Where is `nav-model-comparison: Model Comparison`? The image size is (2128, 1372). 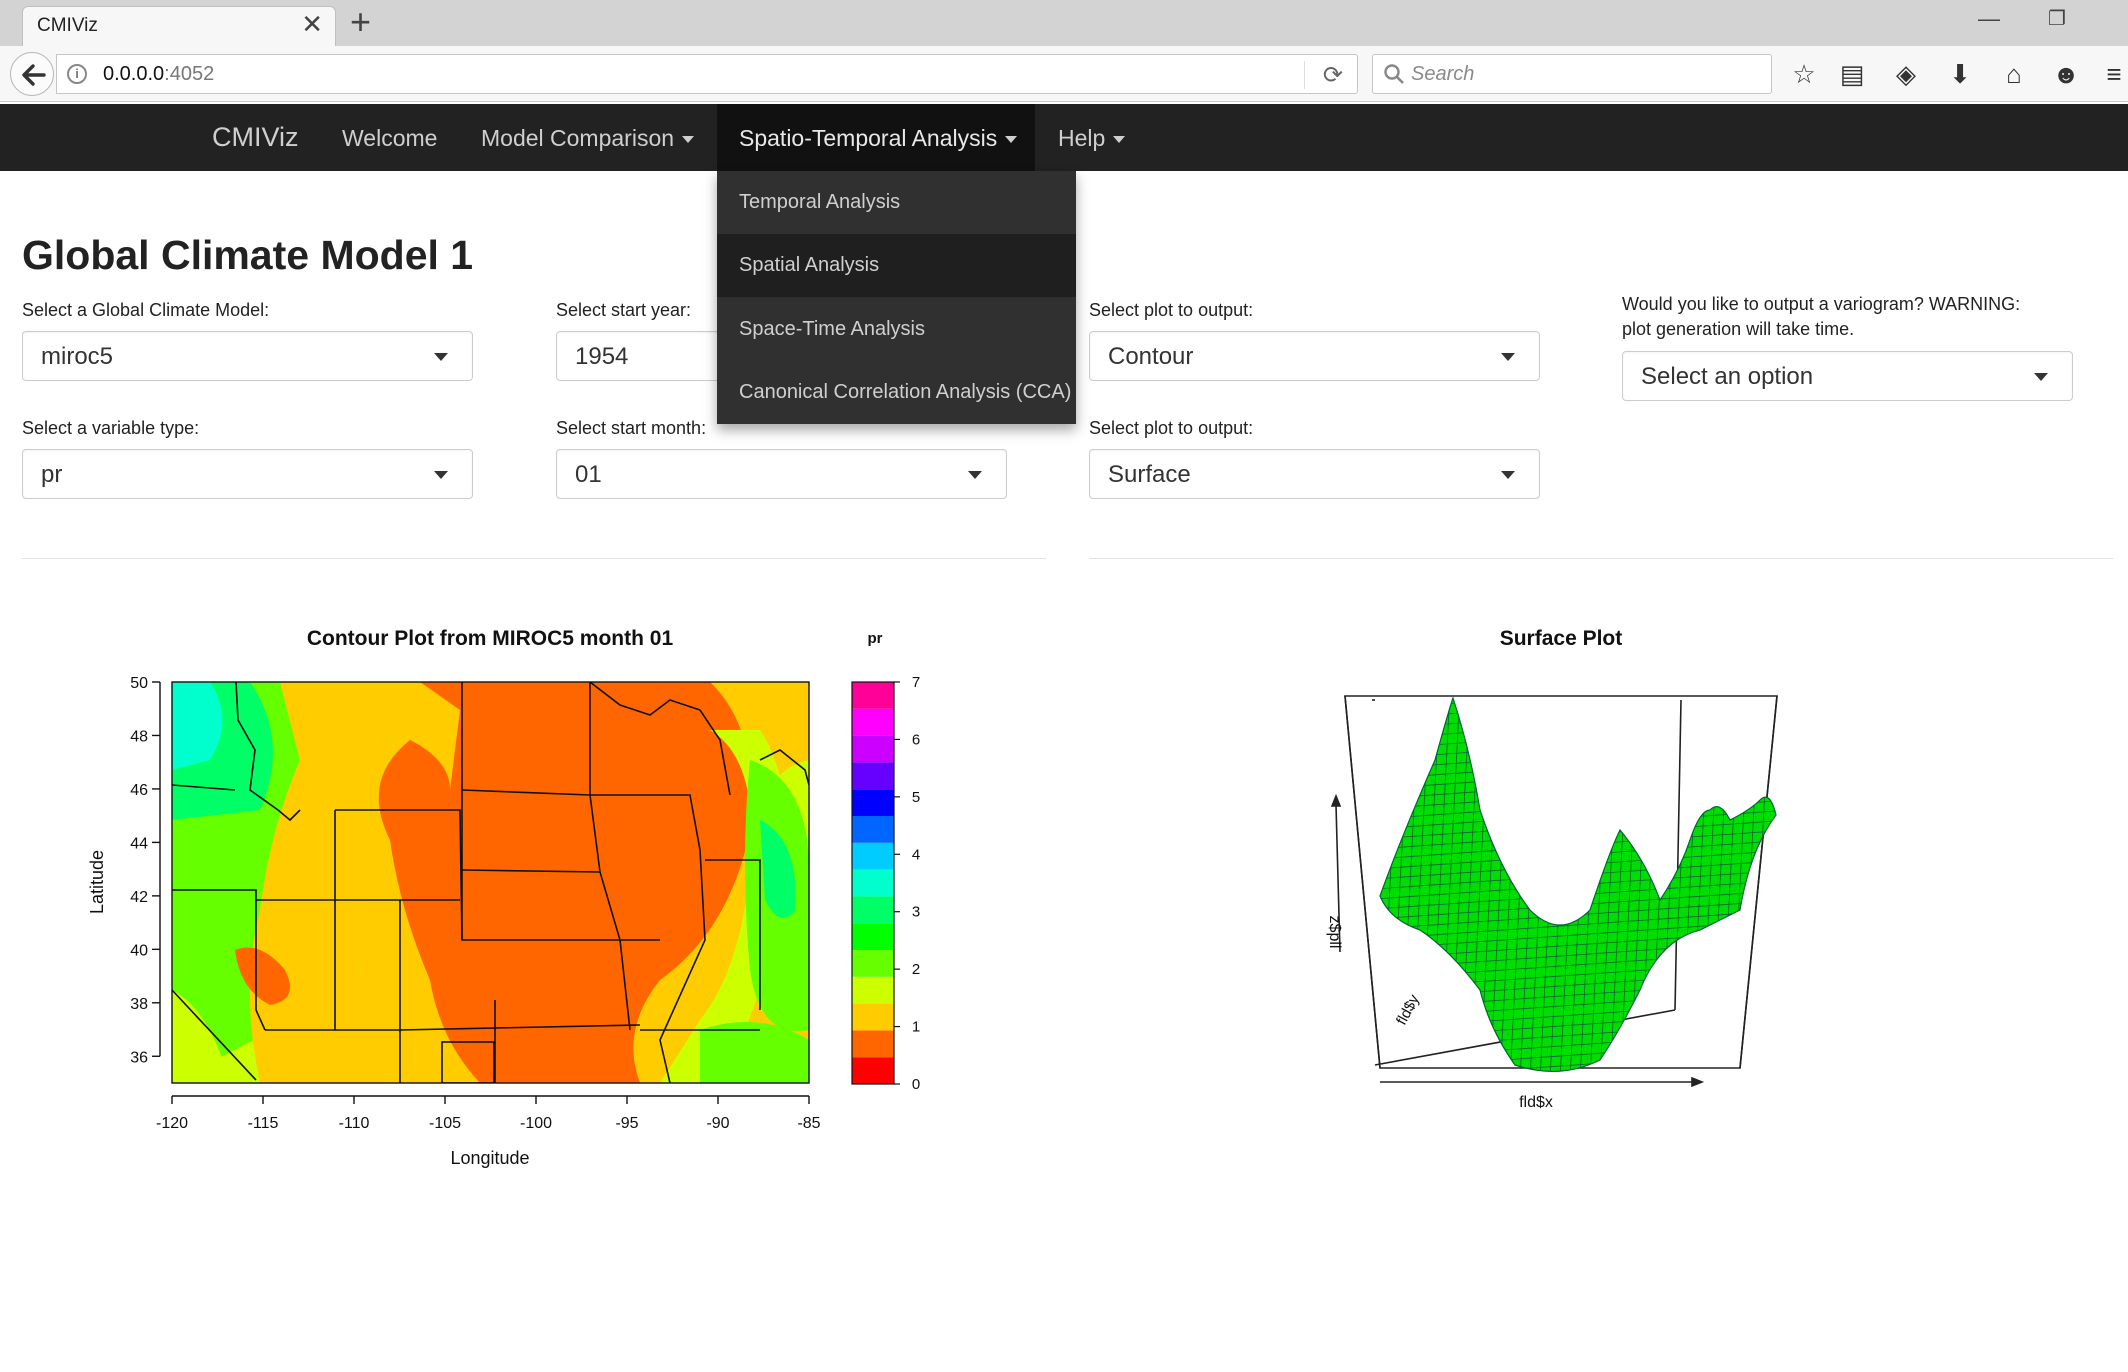
nav-model-comparison: Model Comparison is located at coordinates (588, 138).